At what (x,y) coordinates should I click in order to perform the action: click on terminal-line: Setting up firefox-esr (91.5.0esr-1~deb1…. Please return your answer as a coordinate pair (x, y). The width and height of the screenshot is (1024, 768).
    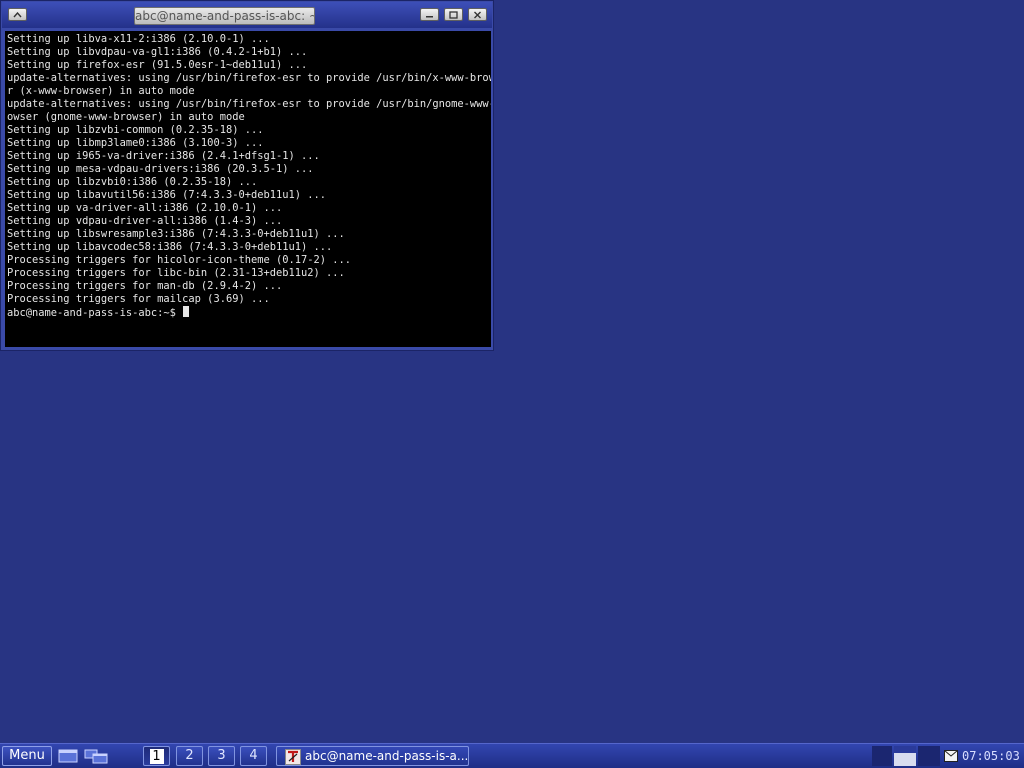
    Looking at the image, I should click on (157, 65).